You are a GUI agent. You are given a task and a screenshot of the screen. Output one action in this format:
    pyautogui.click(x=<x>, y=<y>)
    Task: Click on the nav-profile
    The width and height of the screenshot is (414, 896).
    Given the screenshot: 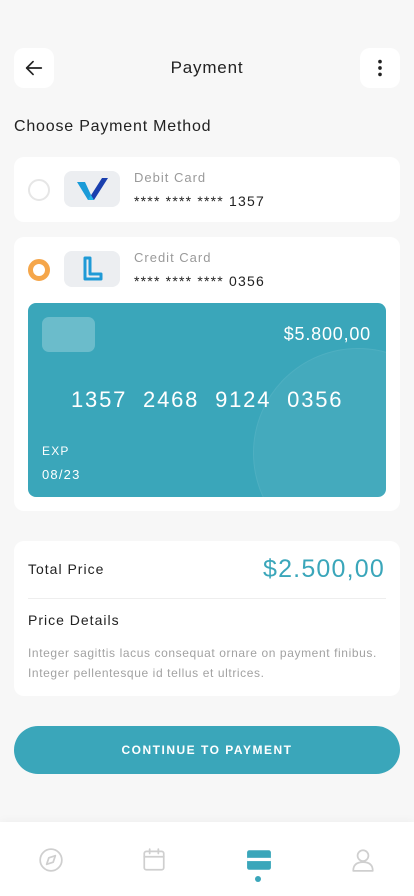 What is the action you would take?
    pyautogui.click(x=363, y=860)
    